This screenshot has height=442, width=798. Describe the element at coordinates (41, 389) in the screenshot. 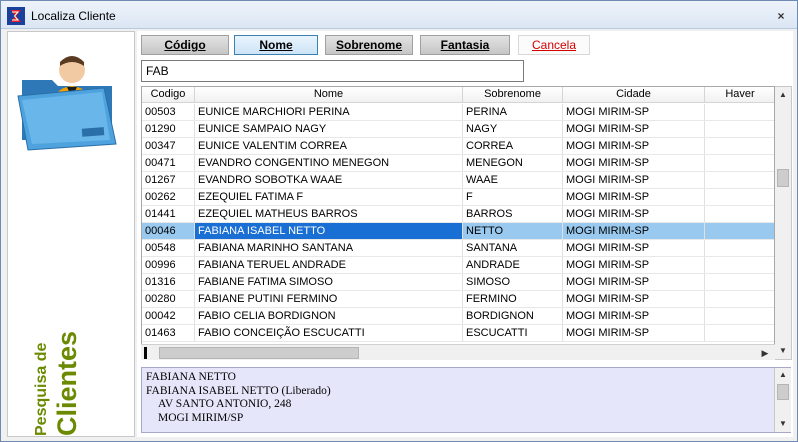

I see `side-label-line1: Pesquisa de` at that location.